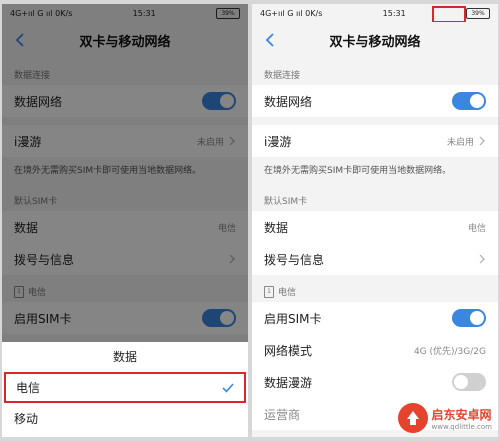  What do you see at coordinates (461, 414) in the screenshot?
I see `watermark-name: 启东安卓网` at bounding box center [461, 414].